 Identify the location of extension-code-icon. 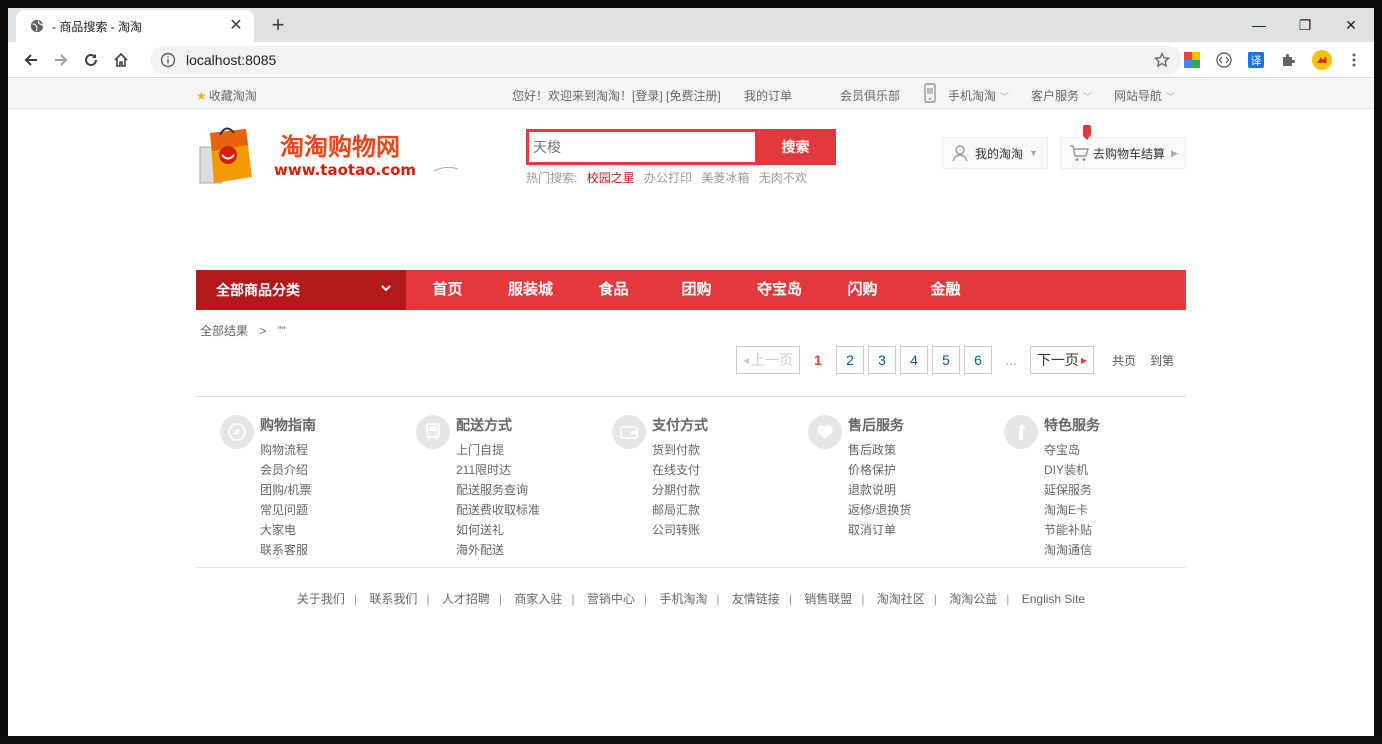
(1224, 60).